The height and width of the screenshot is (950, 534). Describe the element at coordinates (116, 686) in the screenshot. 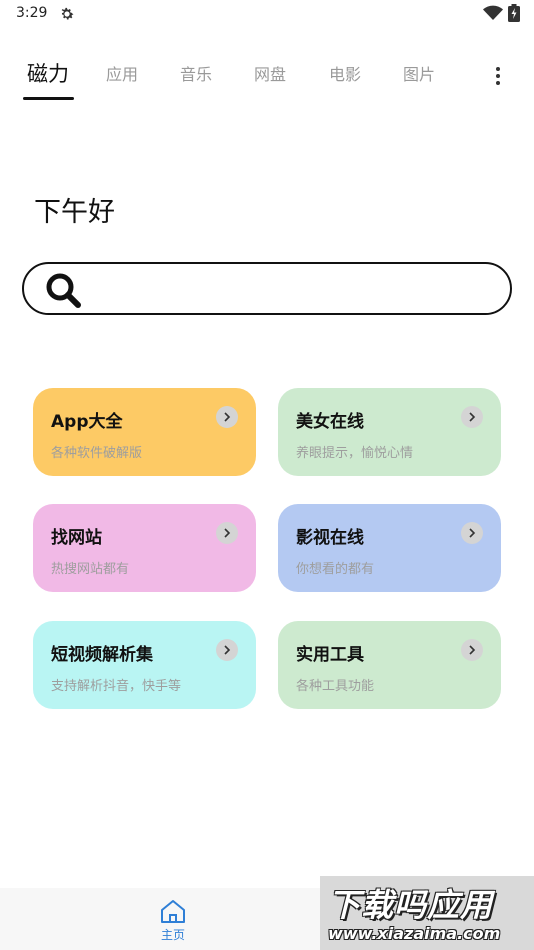

I see `card-subtitle: 支持解析抖音，快手等` at that location.